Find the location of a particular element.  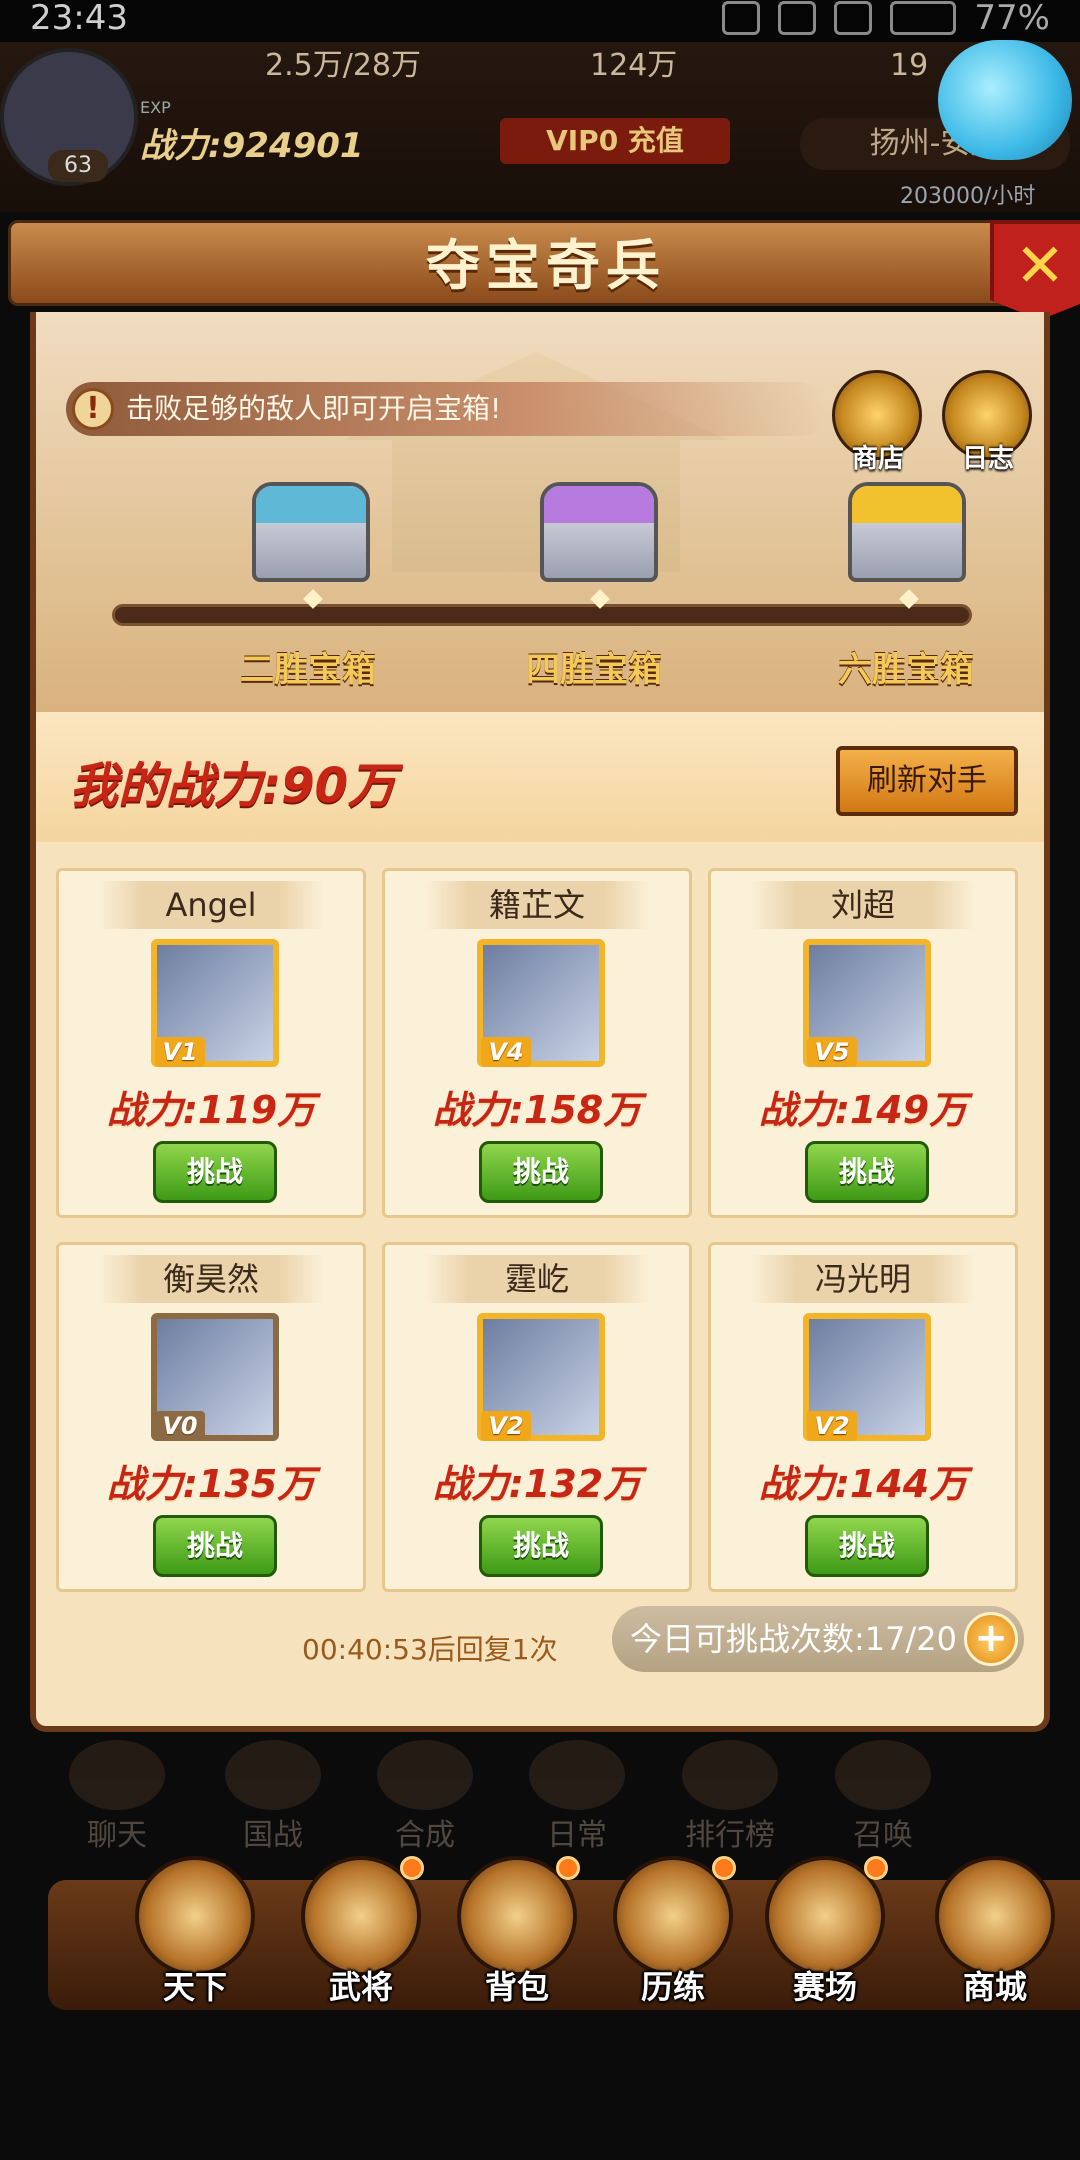

nav-backpack: 背包 is located at coordinates (517, 1931).